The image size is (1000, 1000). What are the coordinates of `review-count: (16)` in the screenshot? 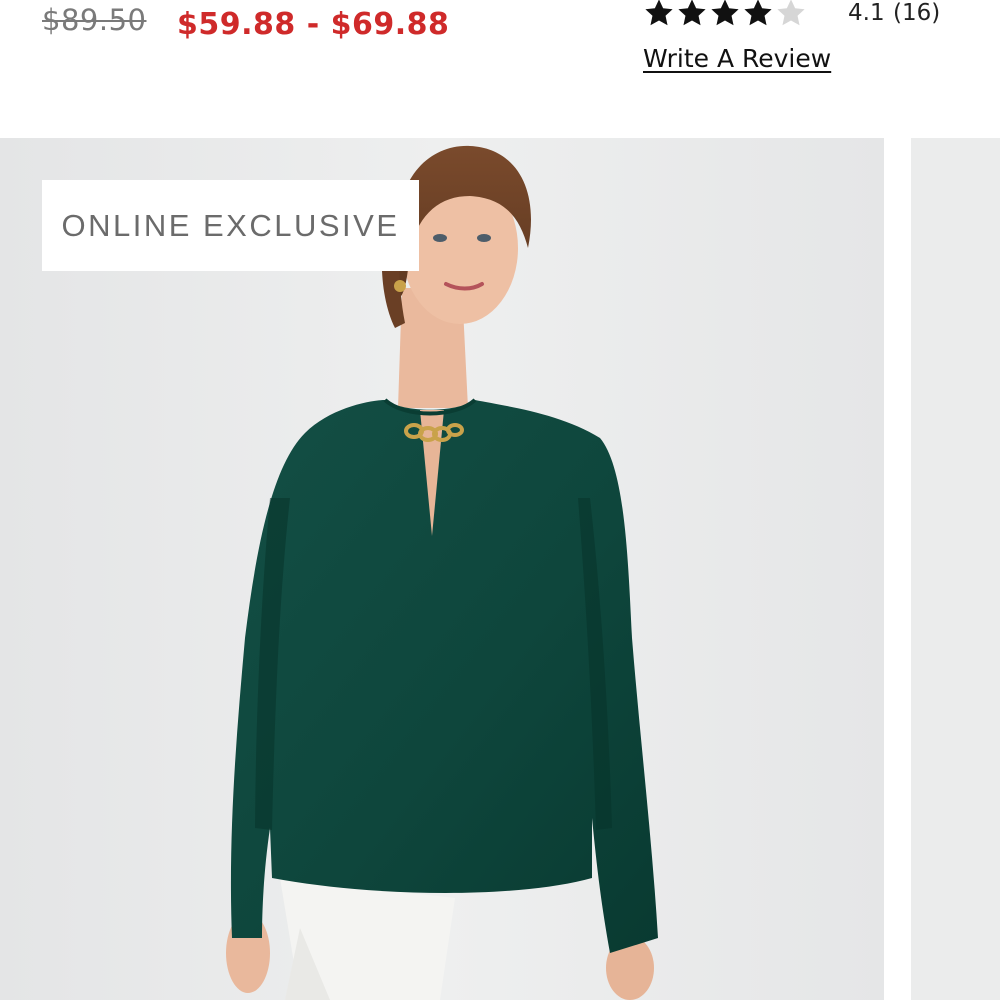 It's located at (916, 16).